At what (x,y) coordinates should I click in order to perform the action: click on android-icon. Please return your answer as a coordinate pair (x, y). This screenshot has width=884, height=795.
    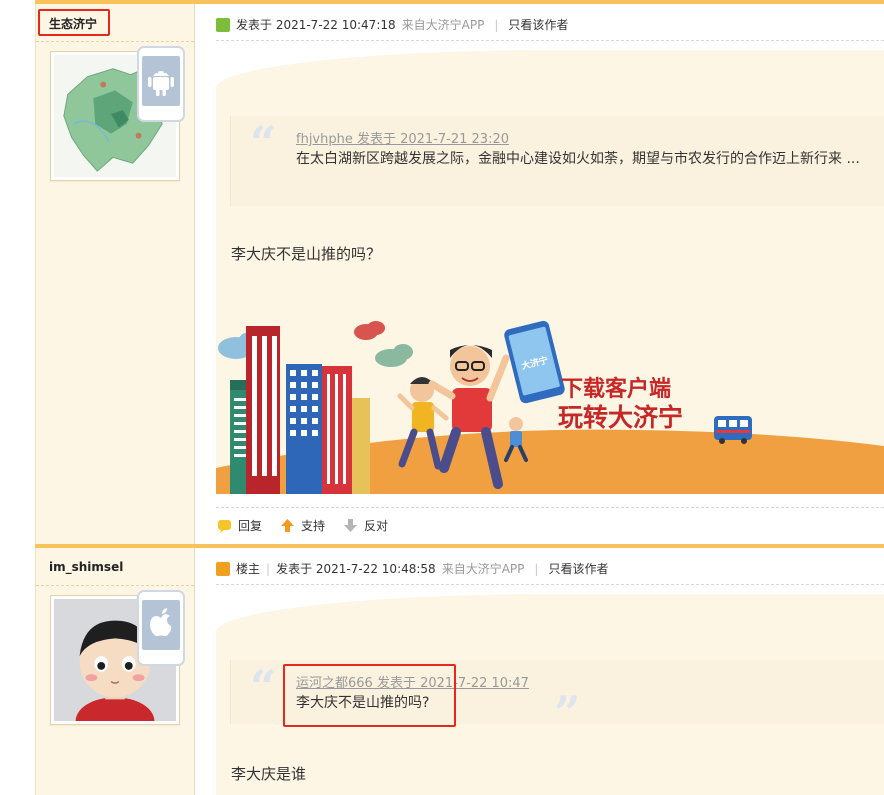
    Looking at the image, I should click on (161, 83).